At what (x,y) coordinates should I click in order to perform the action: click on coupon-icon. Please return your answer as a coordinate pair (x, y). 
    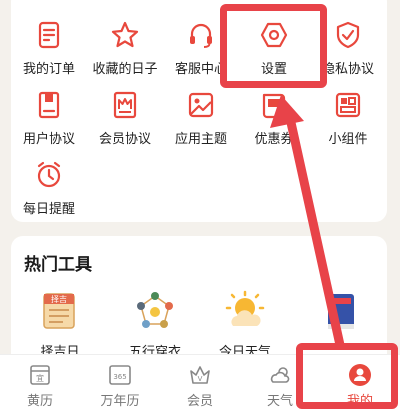
    Looking at the image, I should click on (274, 106).